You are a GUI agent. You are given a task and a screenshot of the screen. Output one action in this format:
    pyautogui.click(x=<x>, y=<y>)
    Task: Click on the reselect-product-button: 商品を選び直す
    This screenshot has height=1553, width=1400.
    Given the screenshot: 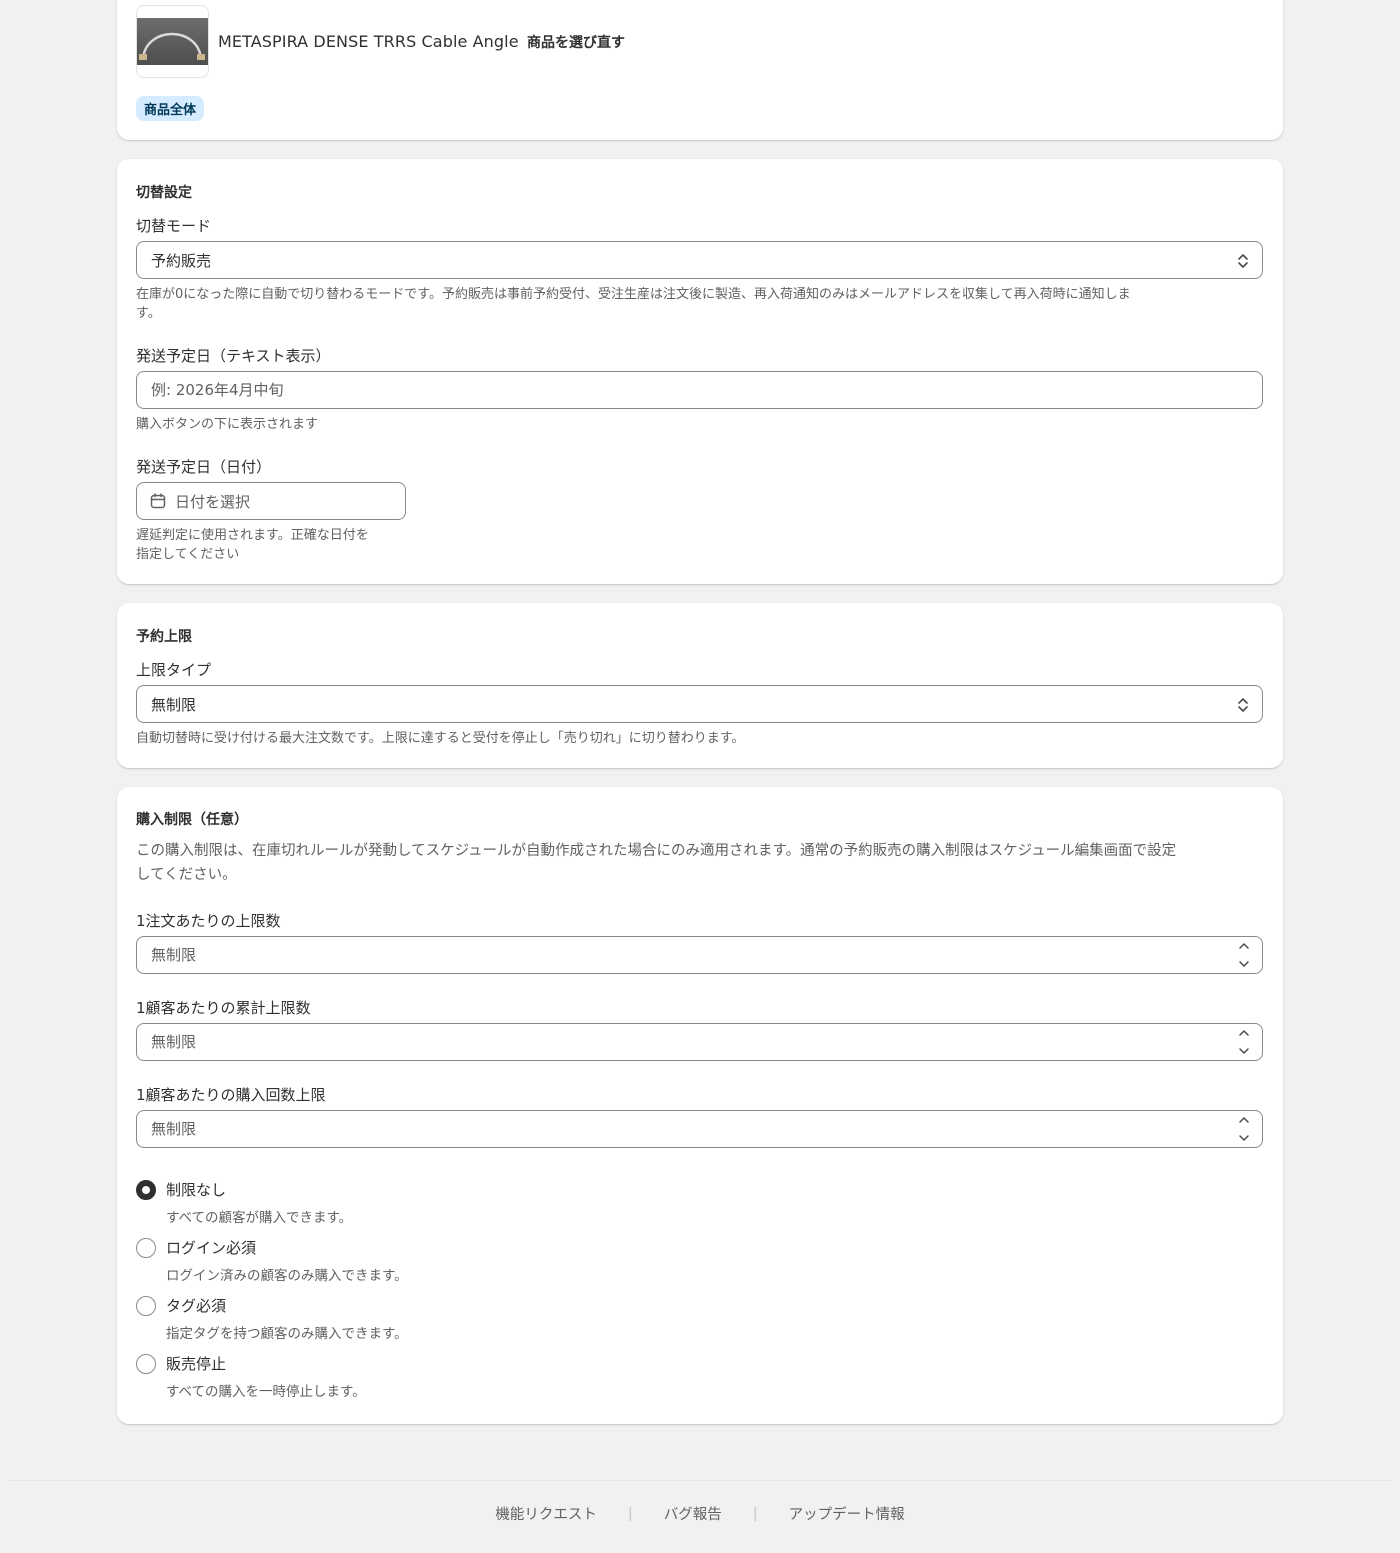 What is the action you would take?
    pyautogui.click(x=576, y=42)
    